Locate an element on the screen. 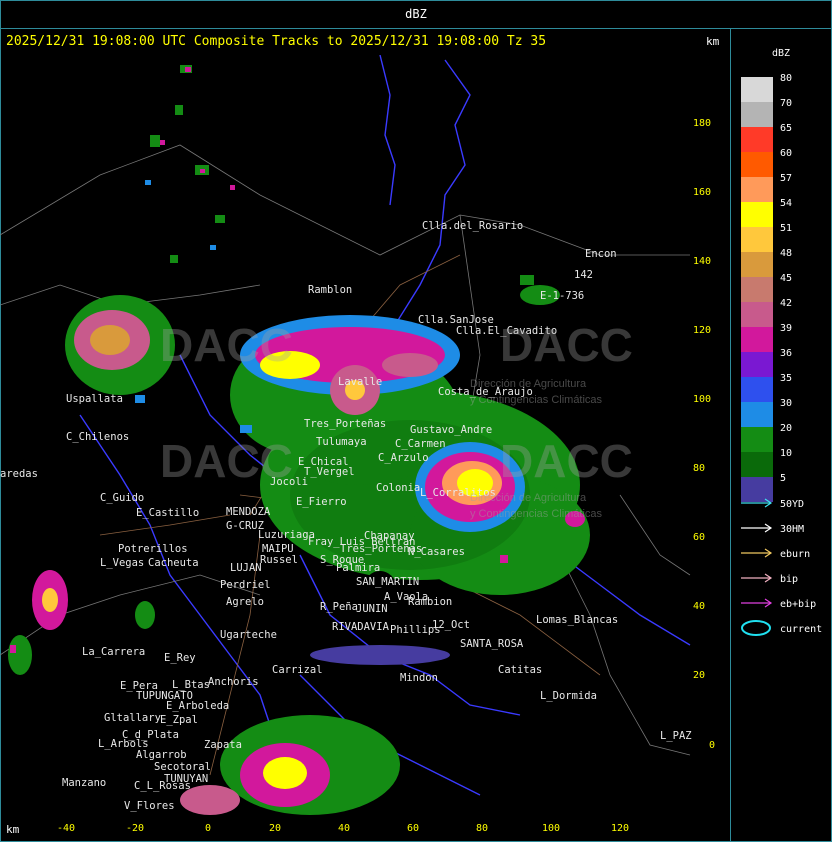 This screenshot has height=842, width=832. place-label: Tulumaya is located at coordinates (341, 442).